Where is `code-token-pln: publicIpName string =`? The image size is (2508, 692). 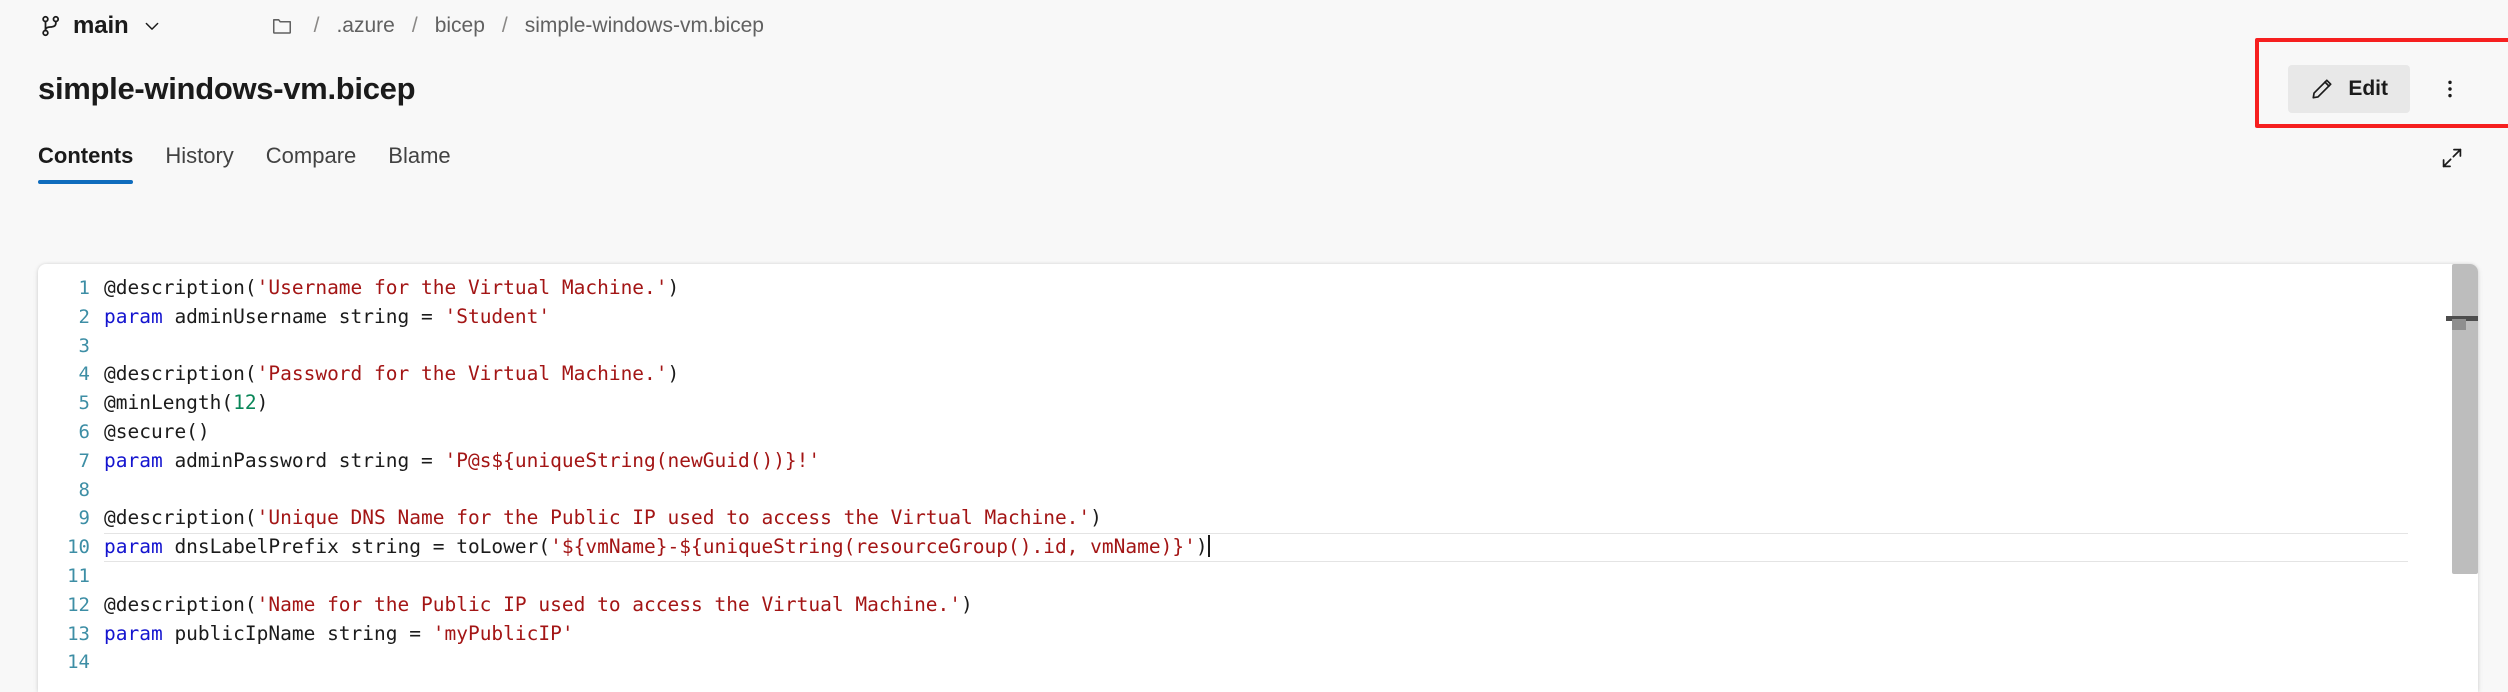
code-token-pln: publicIpName string = is located at coordinates (297, 633).